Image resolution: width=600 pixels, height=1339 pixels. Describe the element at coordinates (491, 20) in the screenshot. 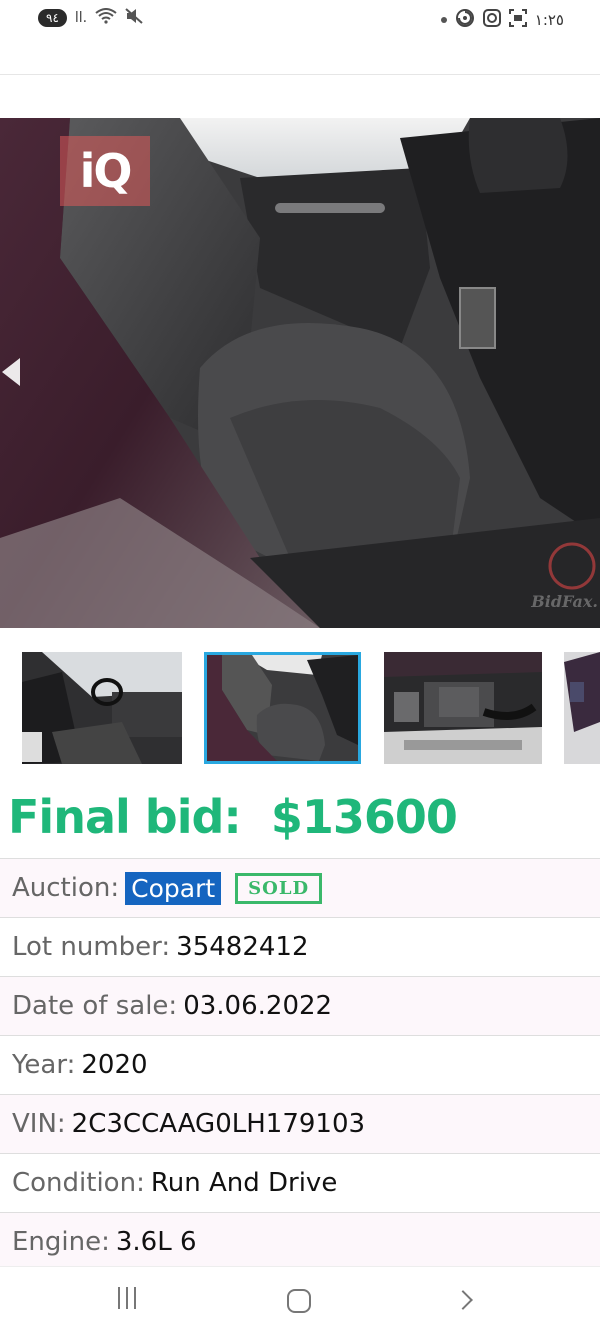

I see `instagram-icon` at that location.